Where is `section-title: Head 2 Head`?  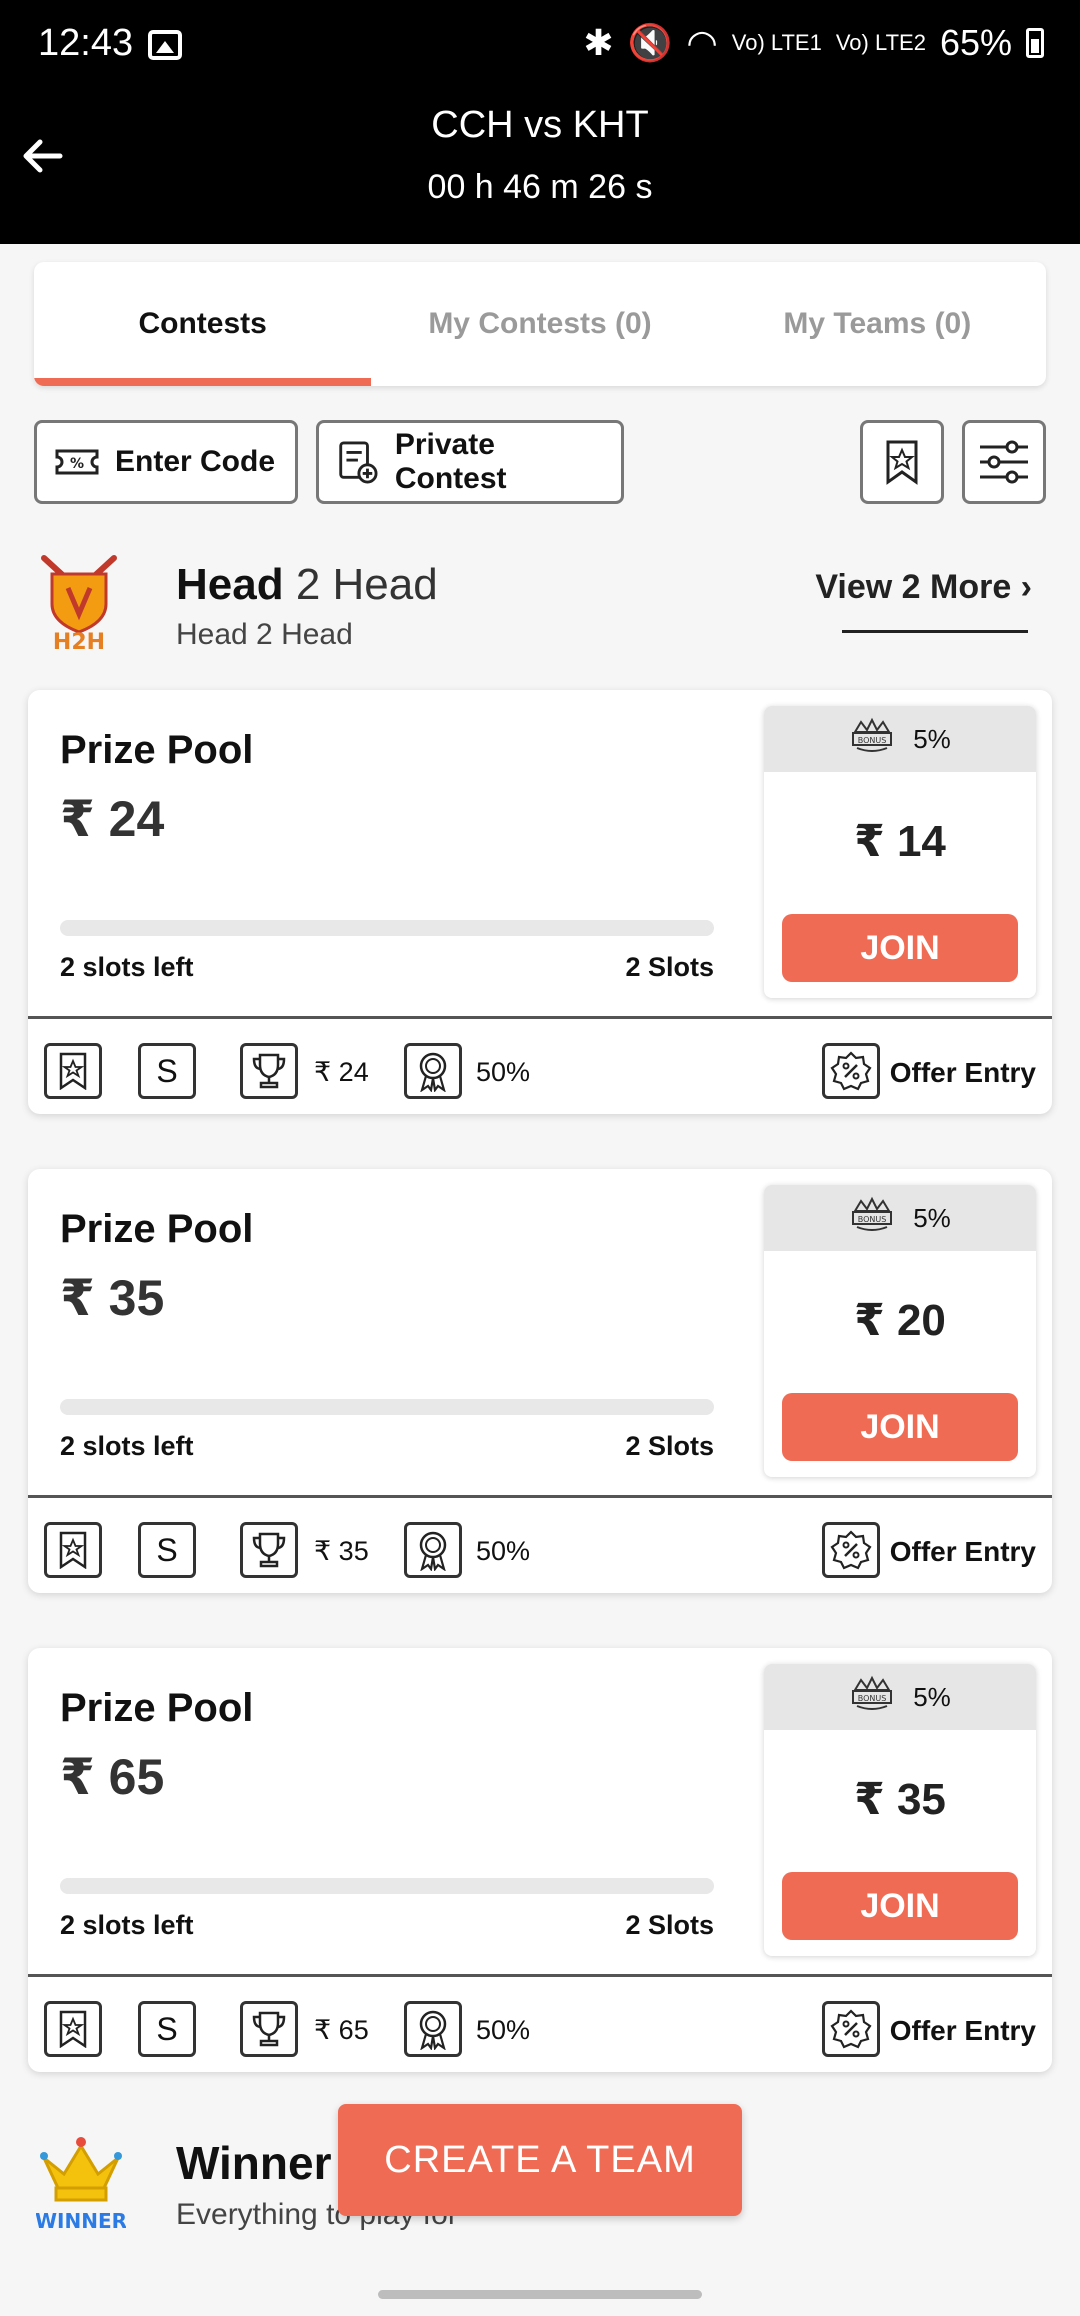 section-title: Head 2 Head is located at coordinates (307, 585).